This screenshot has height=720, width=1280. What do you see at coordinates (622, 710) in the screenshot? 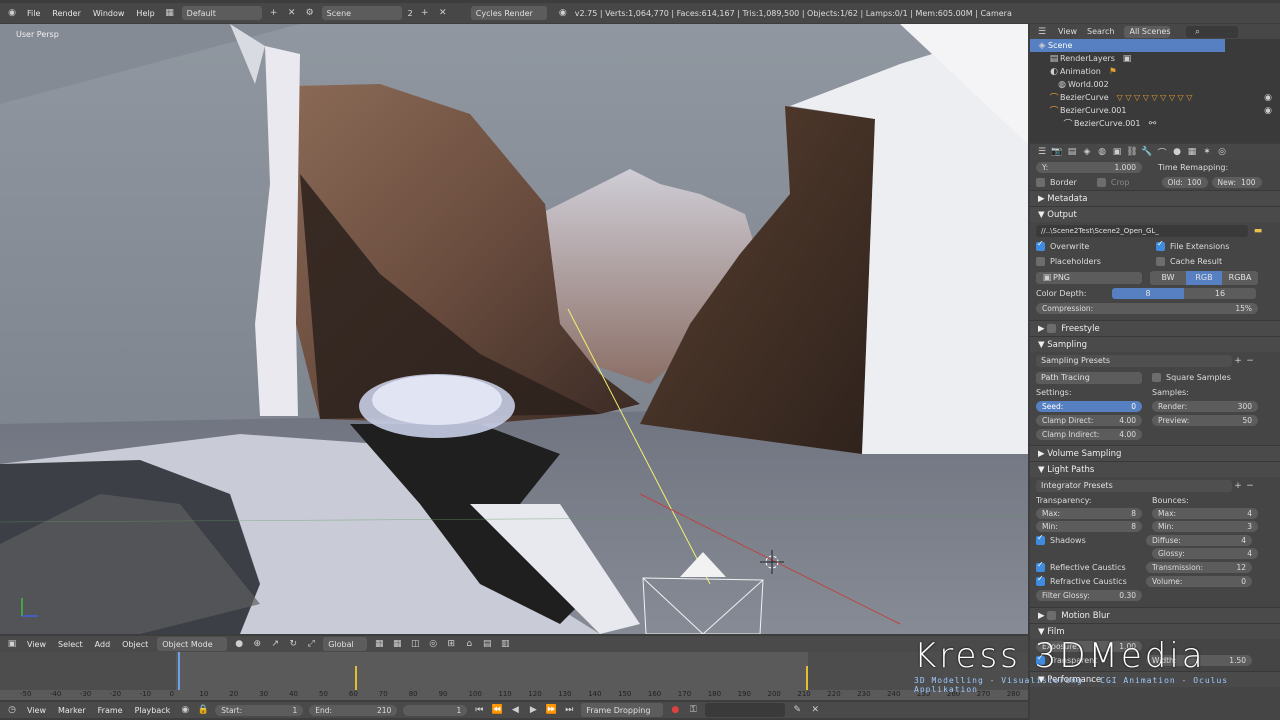
I see `sync-mode-selector: Frame Dropping` at bounding box center [622, 710].